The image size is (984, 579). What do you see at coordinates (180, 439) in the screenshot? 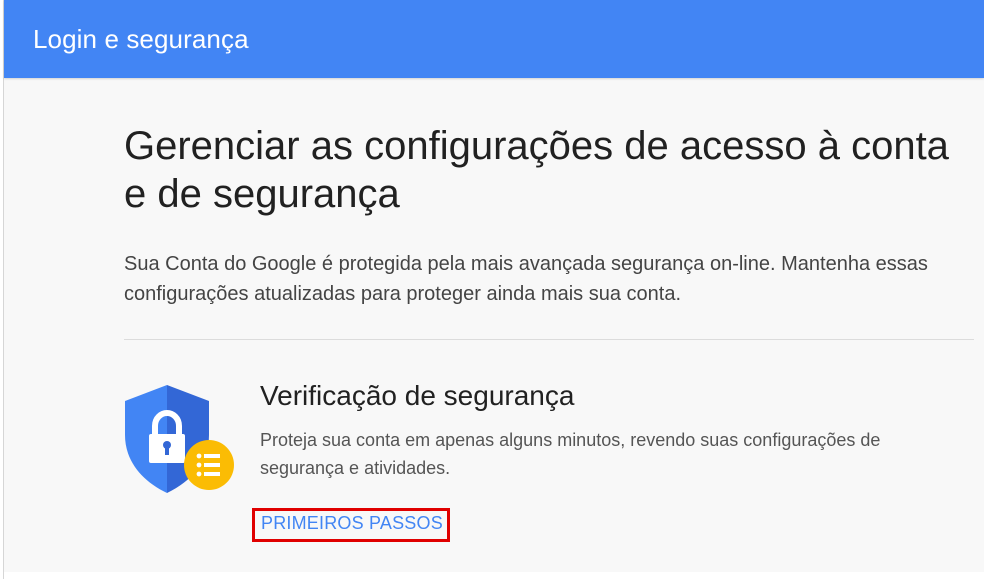
I see `shield-lock-icon` at bounding box center [180, 439].